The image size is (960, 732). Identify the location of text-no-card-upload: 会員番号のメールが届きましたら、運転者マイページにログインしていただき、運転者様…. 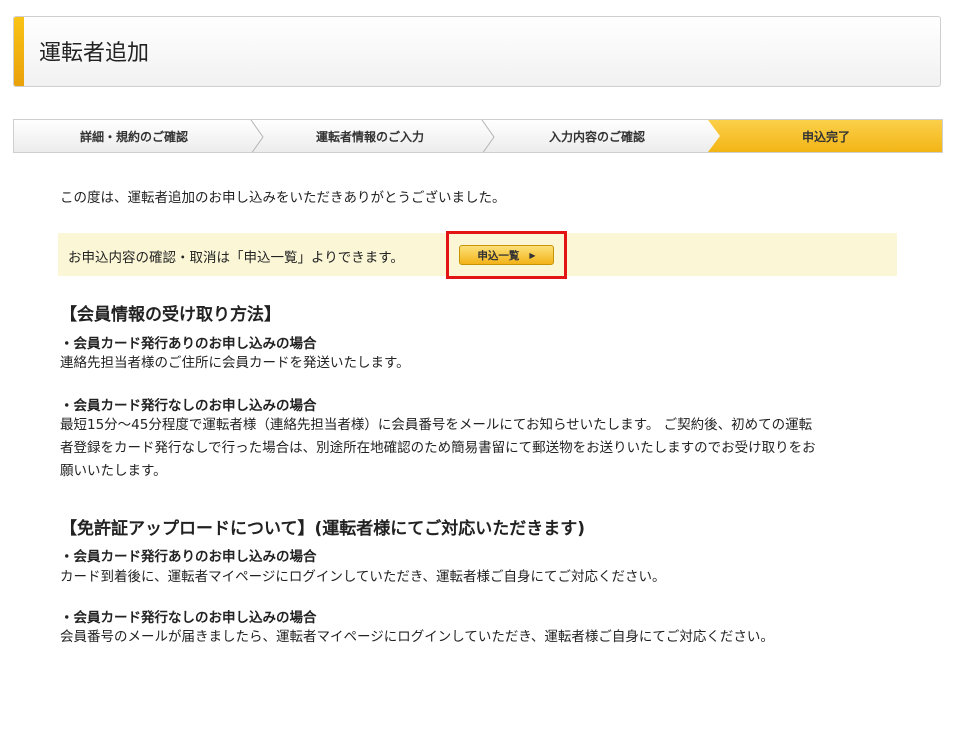
(417, 637).